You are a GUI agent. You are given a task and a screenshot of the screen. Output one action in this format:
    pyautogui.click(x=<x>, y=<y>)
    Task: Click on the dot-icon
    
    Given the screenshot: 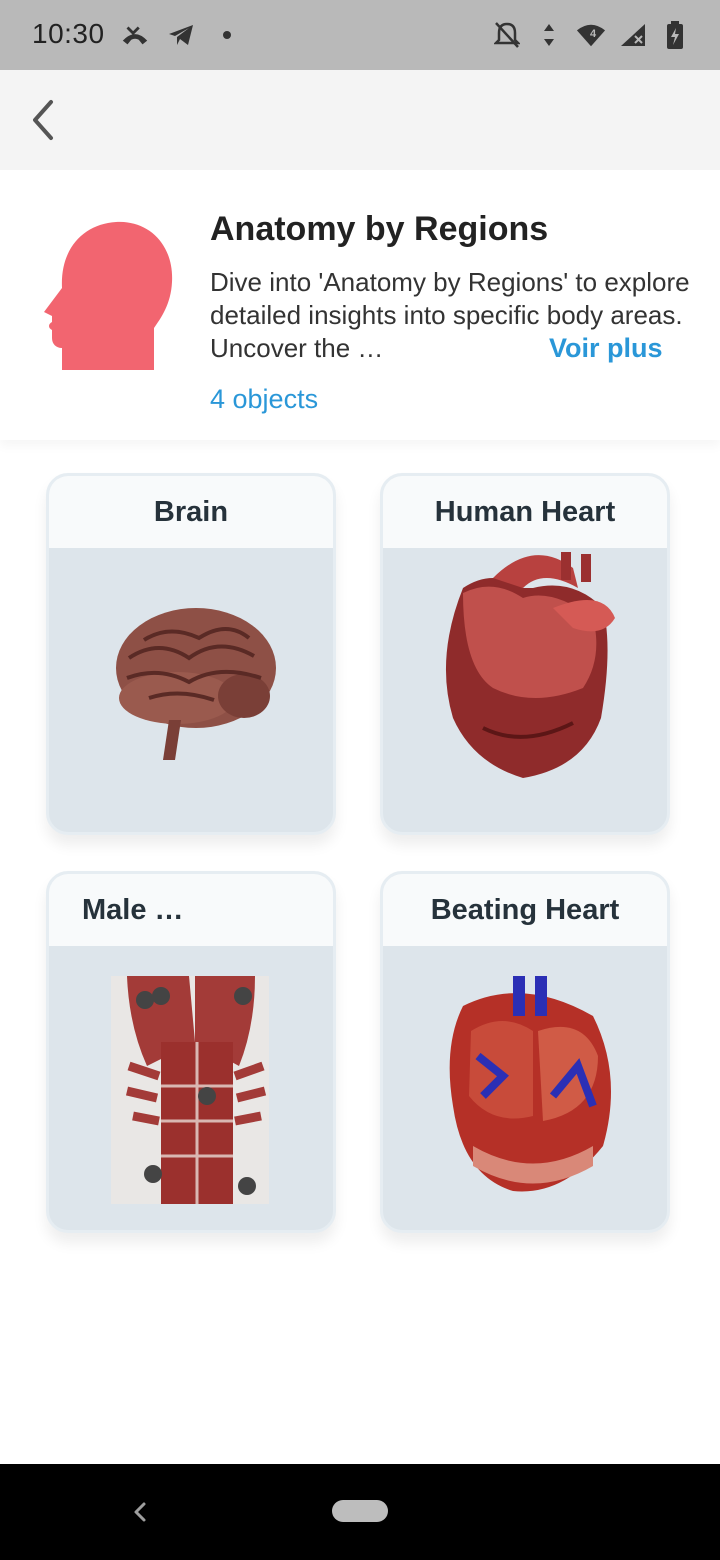 What is the action you would take?
    pyautogui.click(x=227, y=35)
    